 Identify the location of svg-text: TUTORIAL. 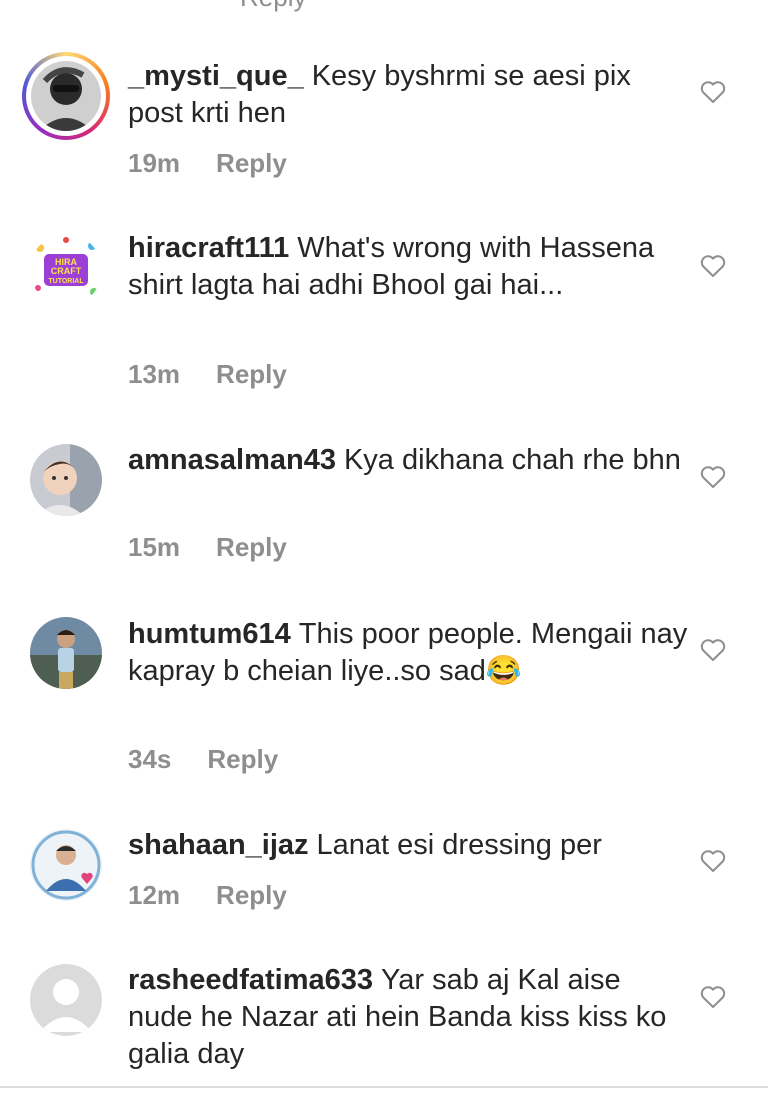
(66, 281).